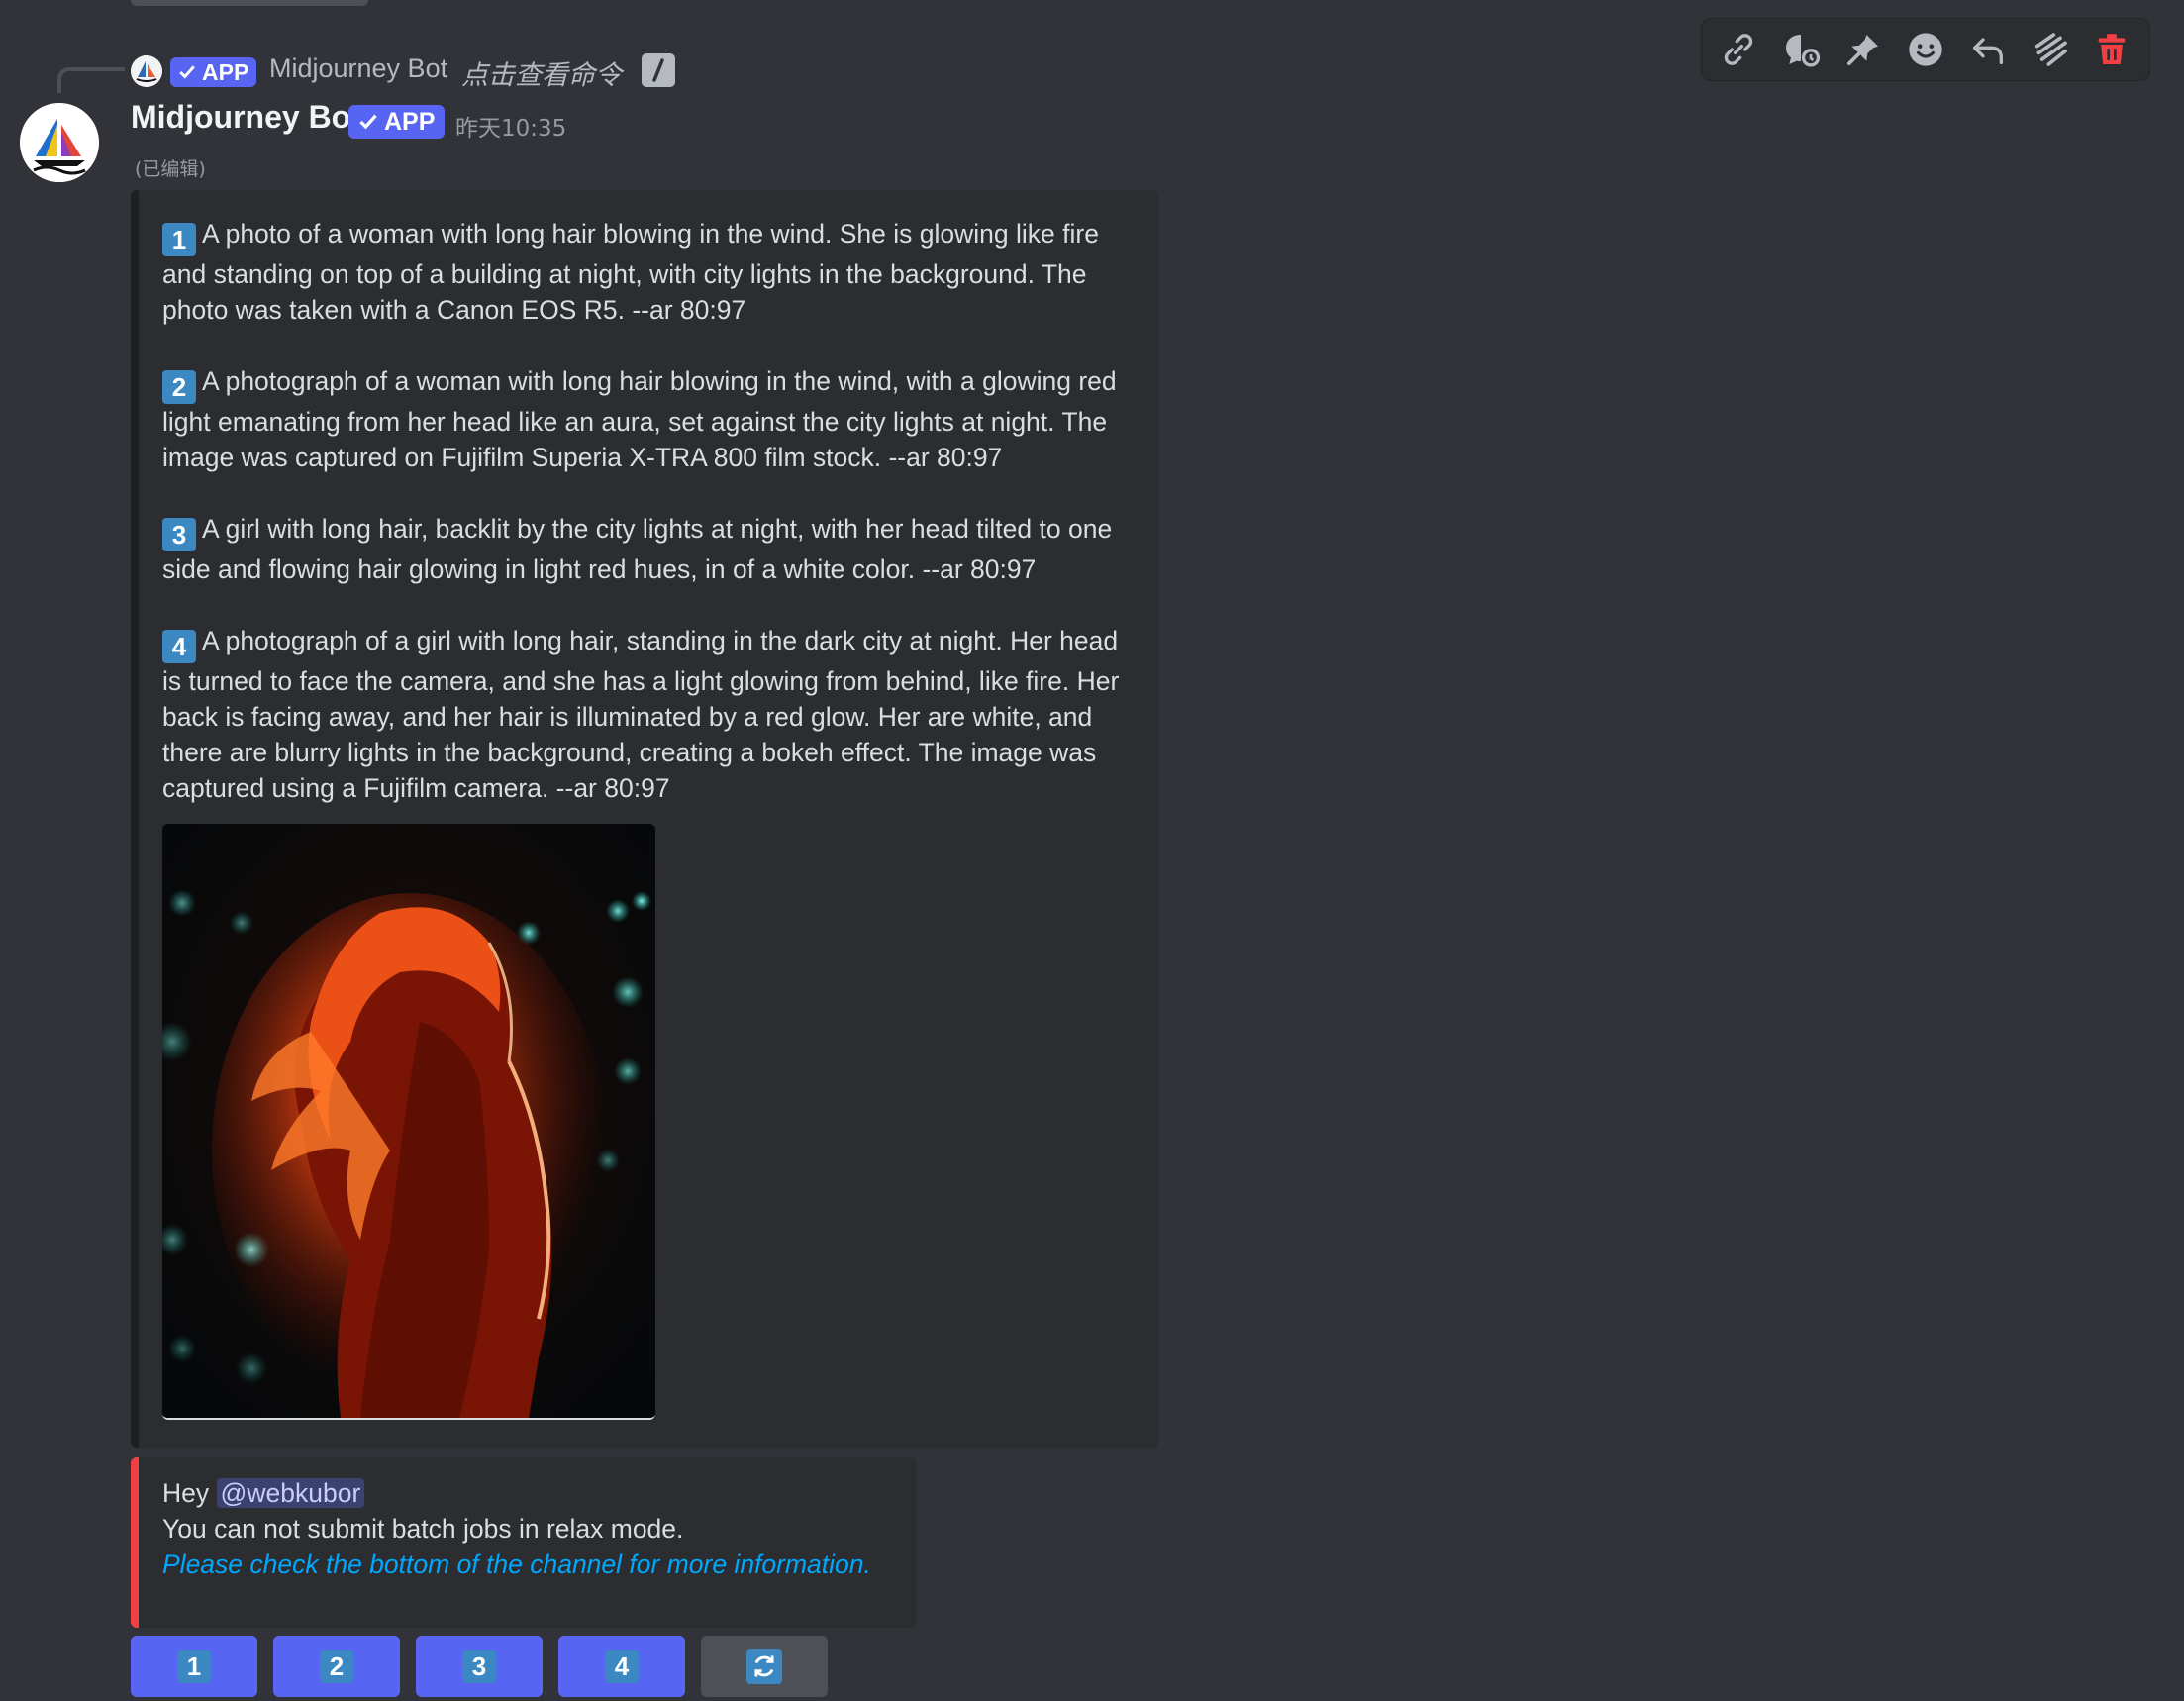  I want to click on pin-icon, so click(1863, 49).